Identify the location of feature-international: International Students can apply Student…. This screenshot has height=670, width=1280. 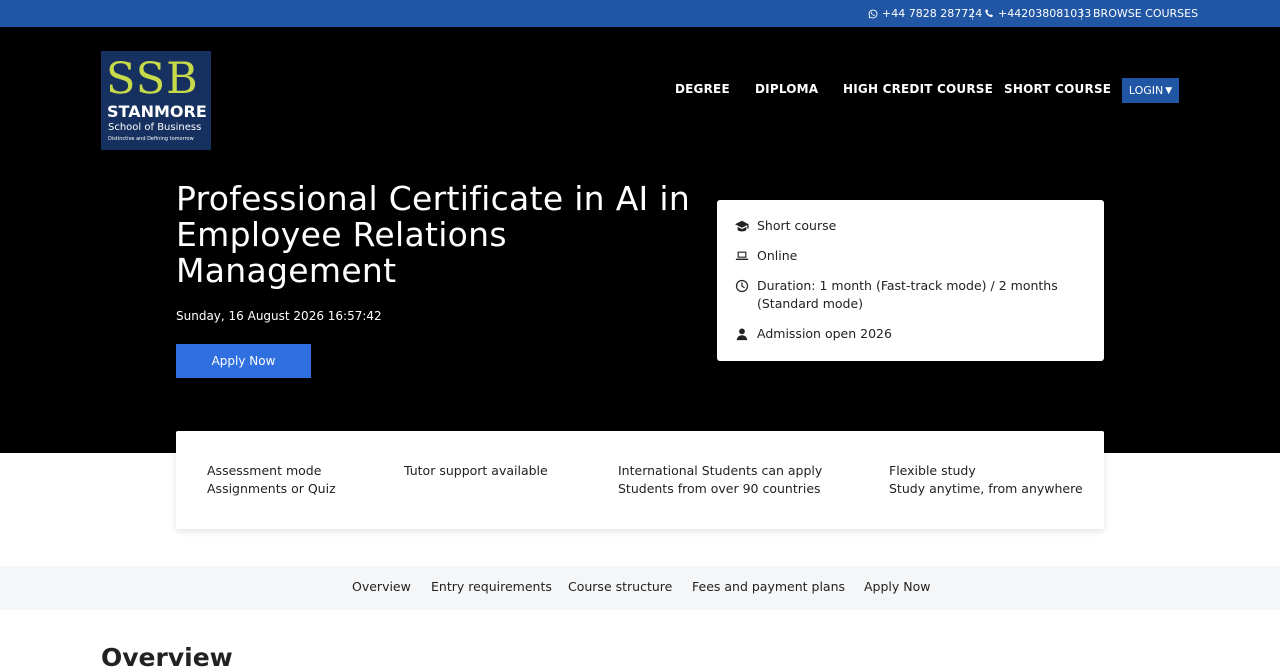
(720, 480).